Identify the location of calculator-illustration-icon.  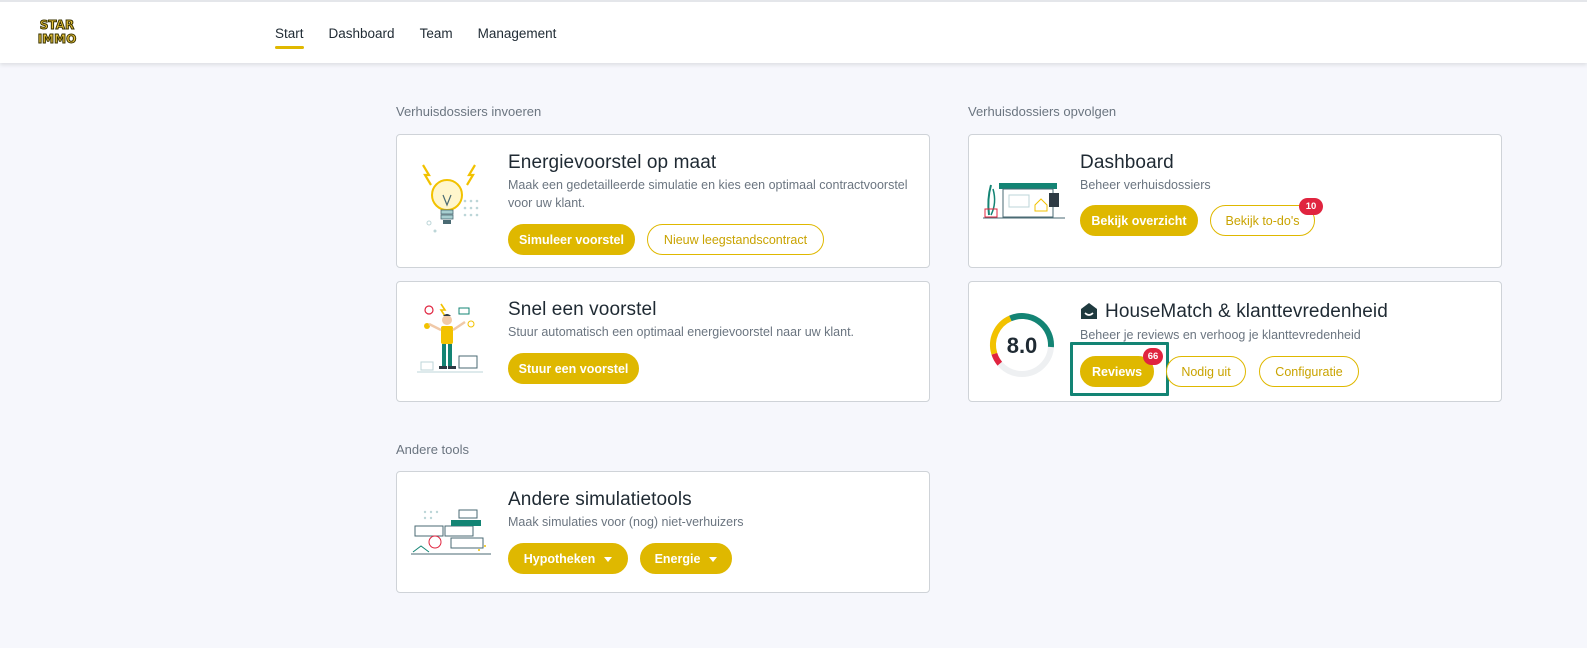
(451, 532).